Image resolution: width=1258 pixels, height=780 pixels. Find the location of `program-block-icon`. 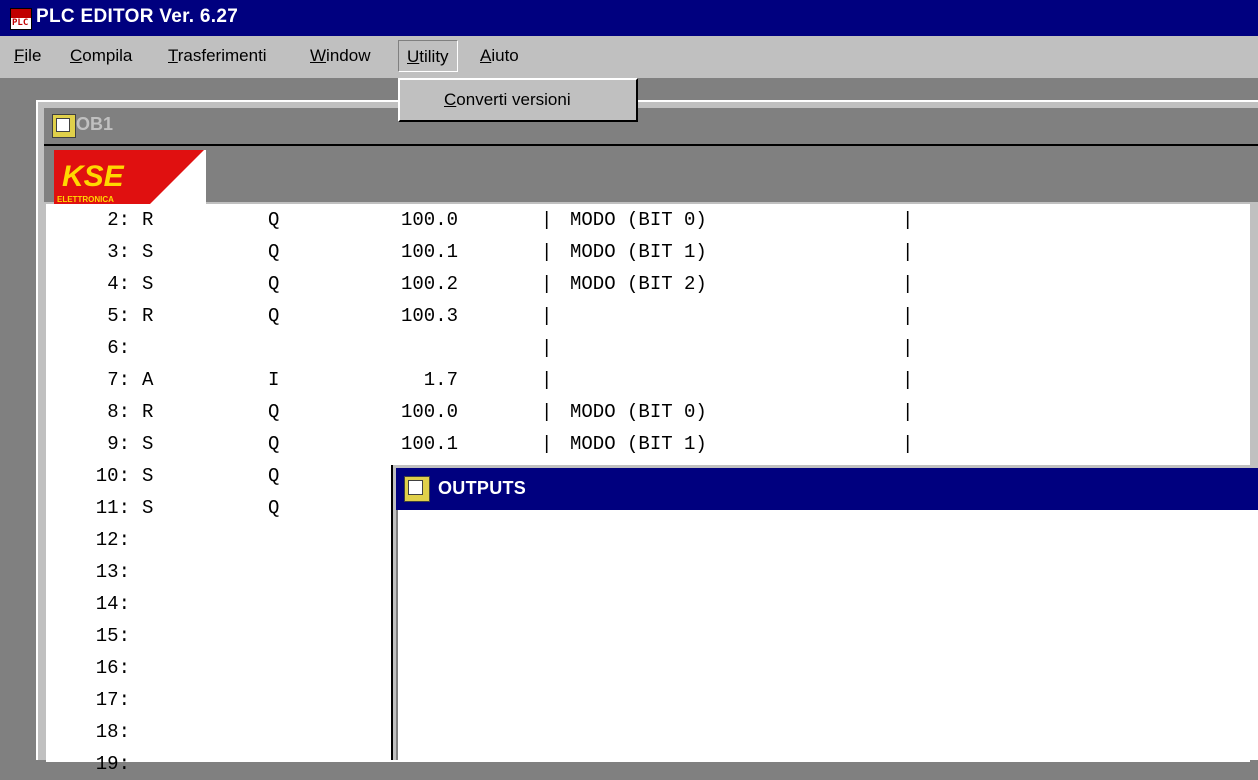

program-block-icon is located at coordinates (64, 126).